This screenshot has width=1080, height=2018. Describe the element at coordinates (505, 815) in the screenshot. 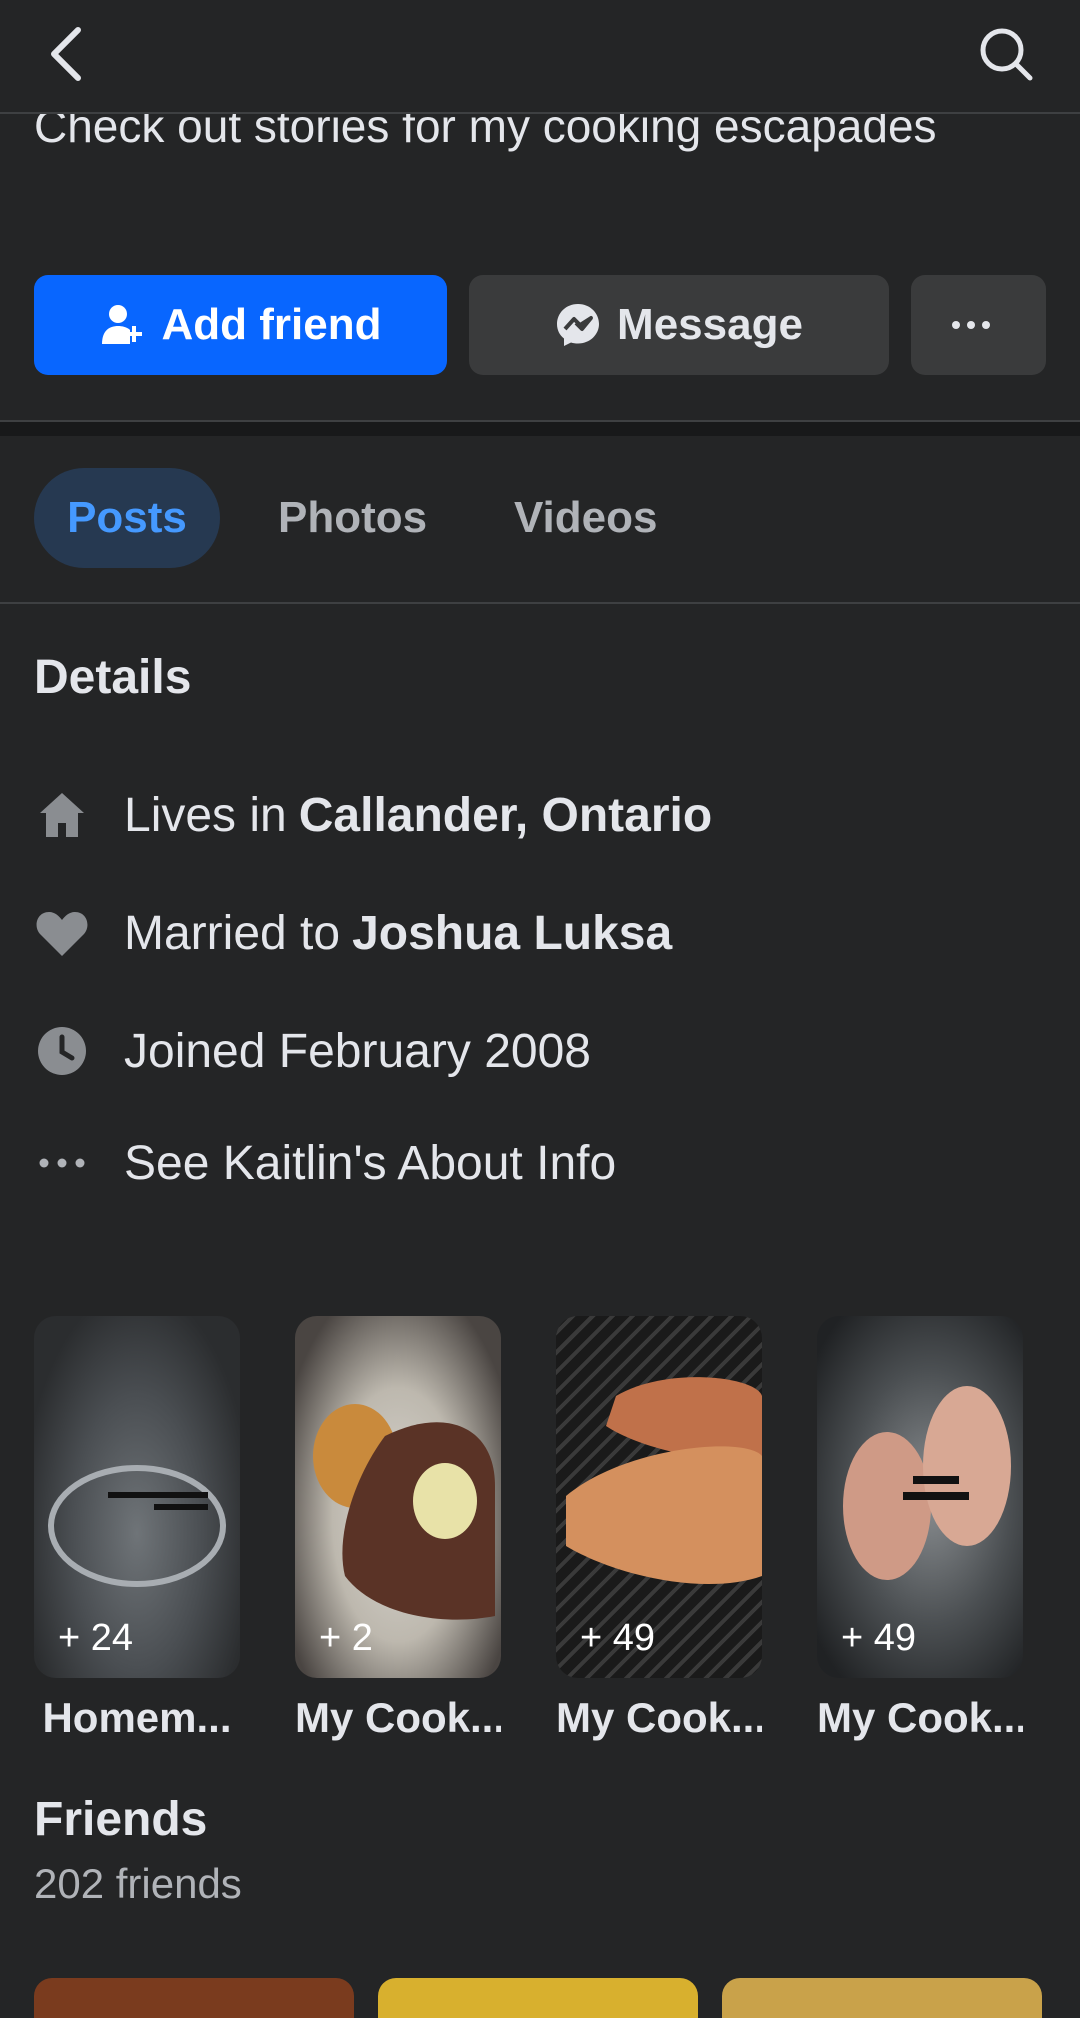

I see `lives-value: Callander, Ontario` at that location.